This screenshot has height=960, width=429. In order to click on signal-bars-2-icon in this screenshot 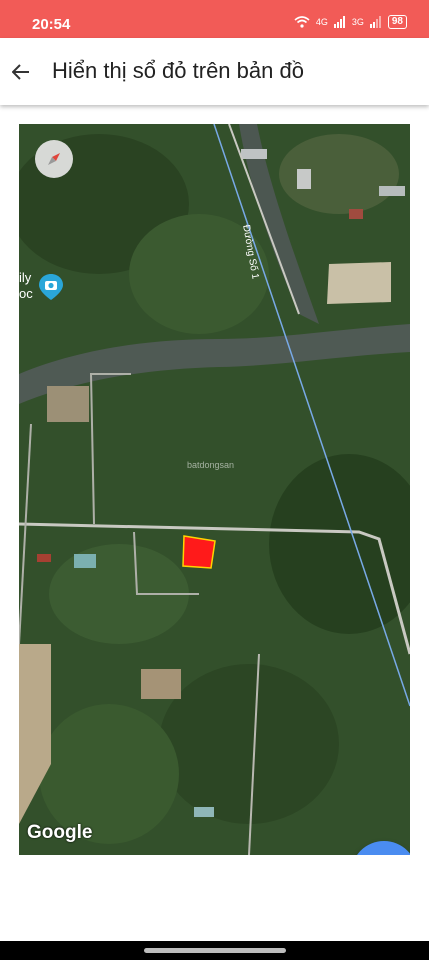, I will do `click(375, 22)`.